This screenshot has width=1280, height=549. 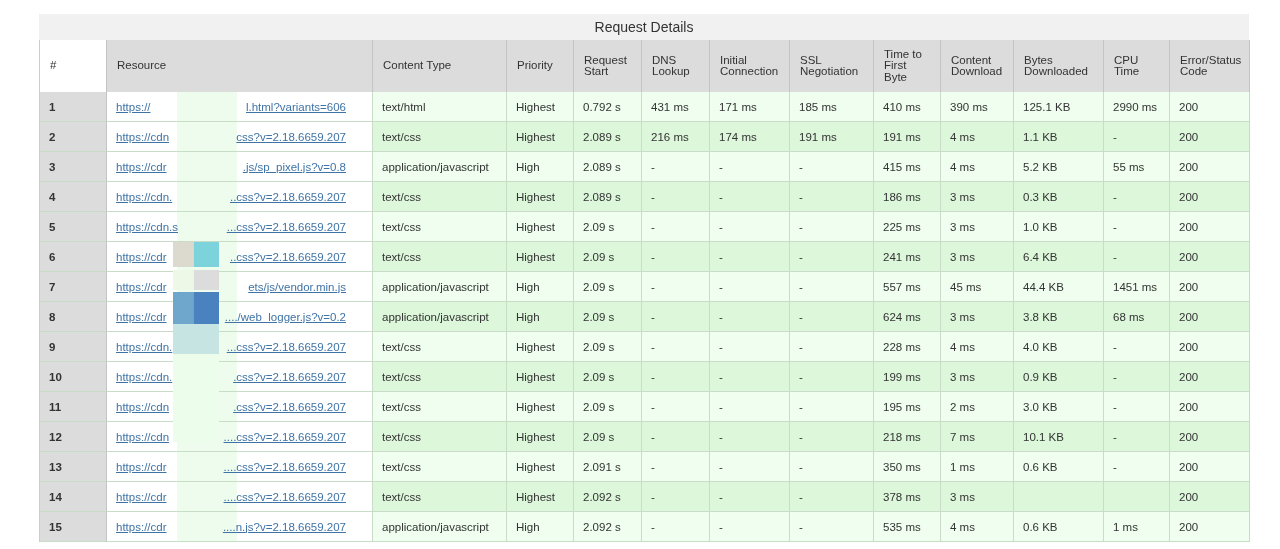 What do you see at coordinates (1137, 317) in the screenshot?
I see `table-cell: 68 ms` at bounding box center [1137, 317].